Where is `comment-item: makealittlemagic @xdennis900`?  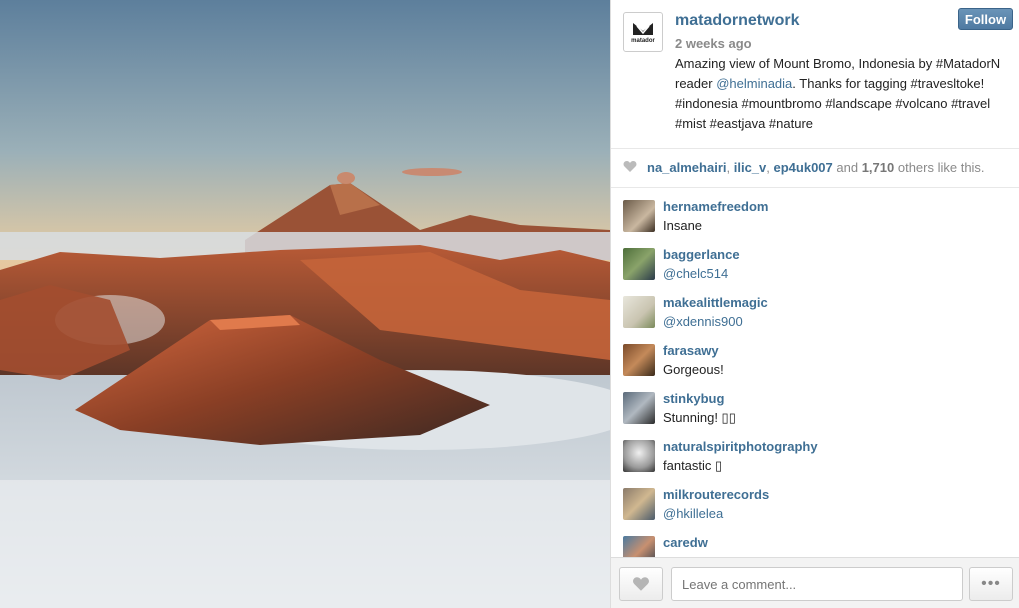 comment-item: makealittlemagic @xdennis900 is located at coordinates (815, 316).